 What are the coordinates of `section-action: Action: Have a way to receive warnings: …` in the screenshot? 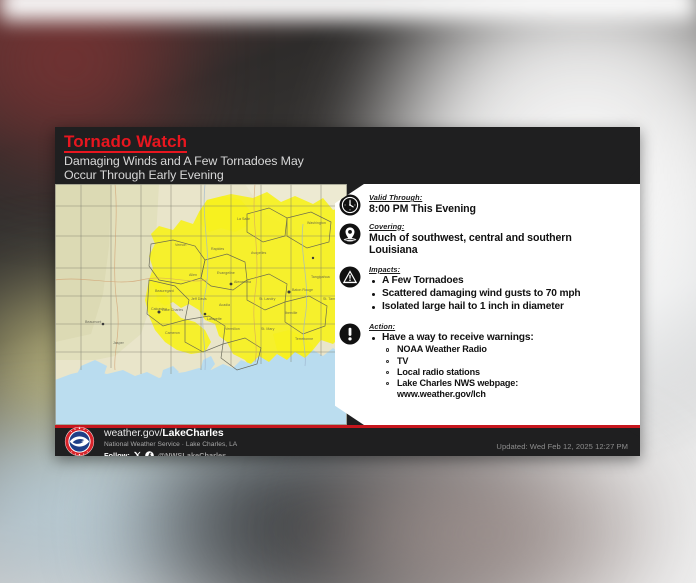 It's located at (485, 361).